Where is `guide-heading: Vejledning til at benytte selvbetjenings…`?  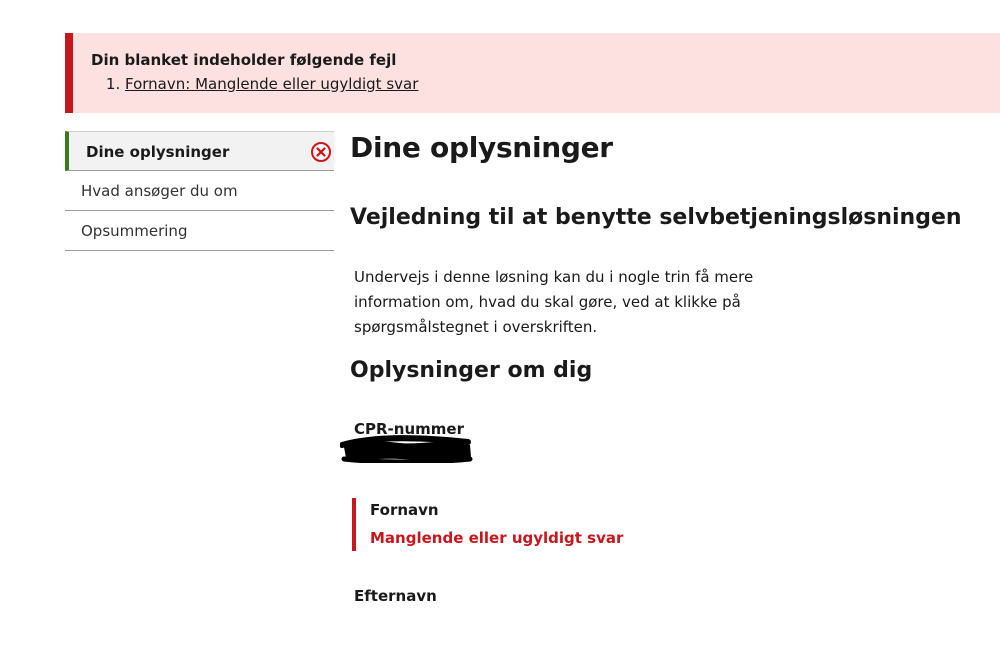 guide-heading: Vejledning til at benytte selvbetjenings… is located at coordinates (656, 217).